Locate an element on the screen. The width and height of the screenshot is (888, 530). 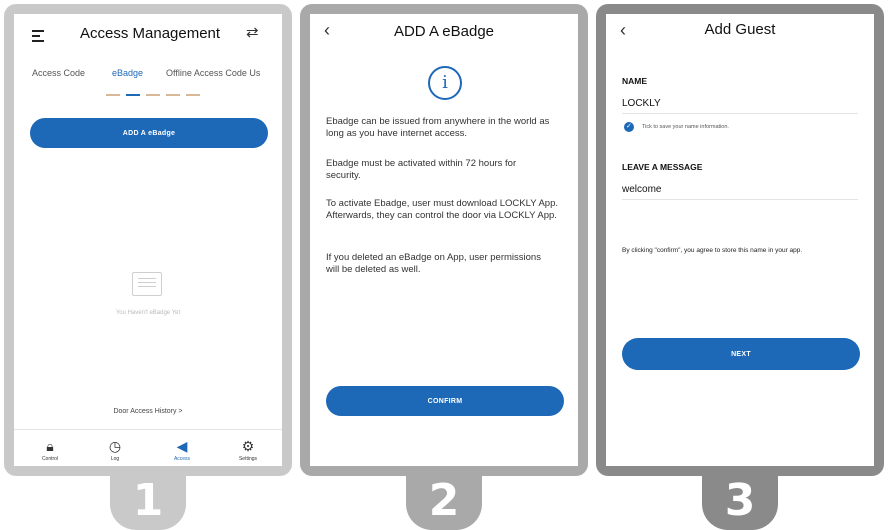
swap-arrows-icon: ⇄ is located at coordinates (252, 32).